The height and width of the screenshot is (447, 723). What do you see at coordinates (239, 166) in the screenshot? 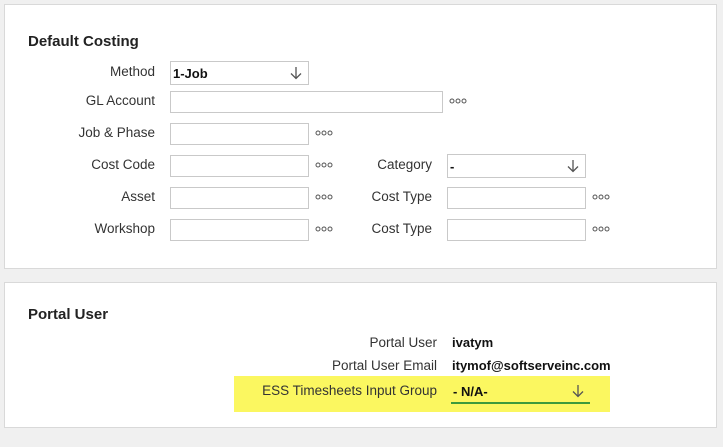
I see `cost-code-input` at bounding box center [239, 166].